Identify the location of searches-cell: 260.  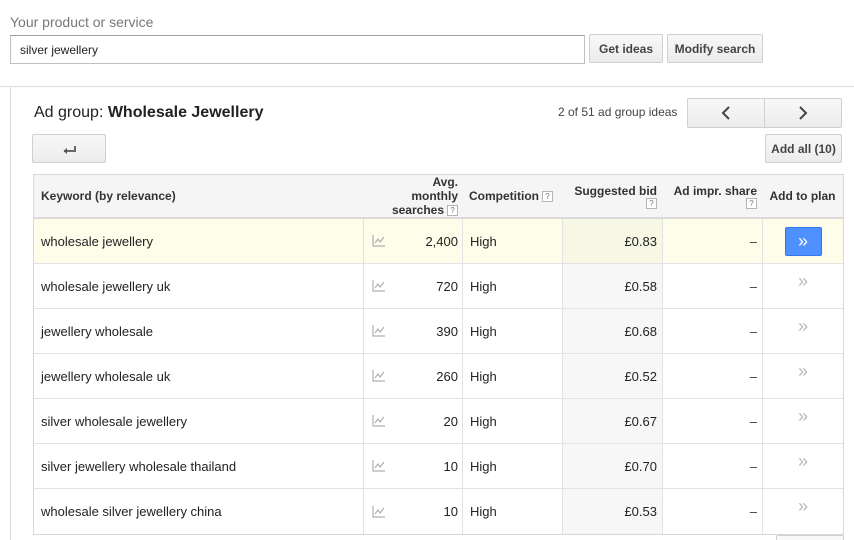
(447, 376).